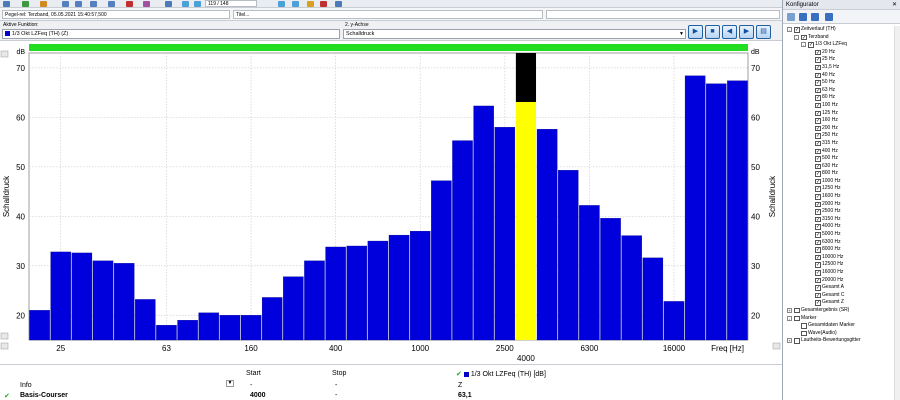  I want to click on yaxis-select: Schalldruck ▼, so click(514, 34).